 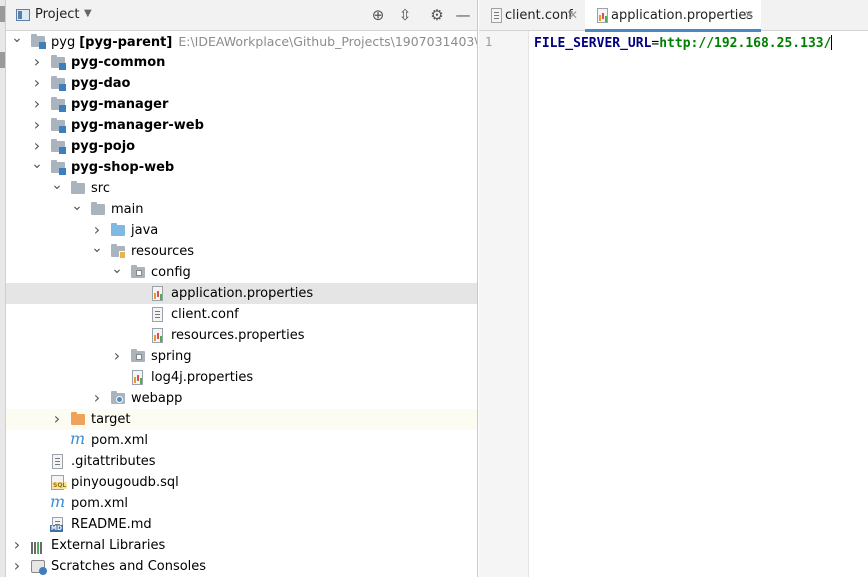 What do you see at coordinates (539, 15) in the screenshot?
I see `tab-label: client.conf` at bounding box center [539, 15].